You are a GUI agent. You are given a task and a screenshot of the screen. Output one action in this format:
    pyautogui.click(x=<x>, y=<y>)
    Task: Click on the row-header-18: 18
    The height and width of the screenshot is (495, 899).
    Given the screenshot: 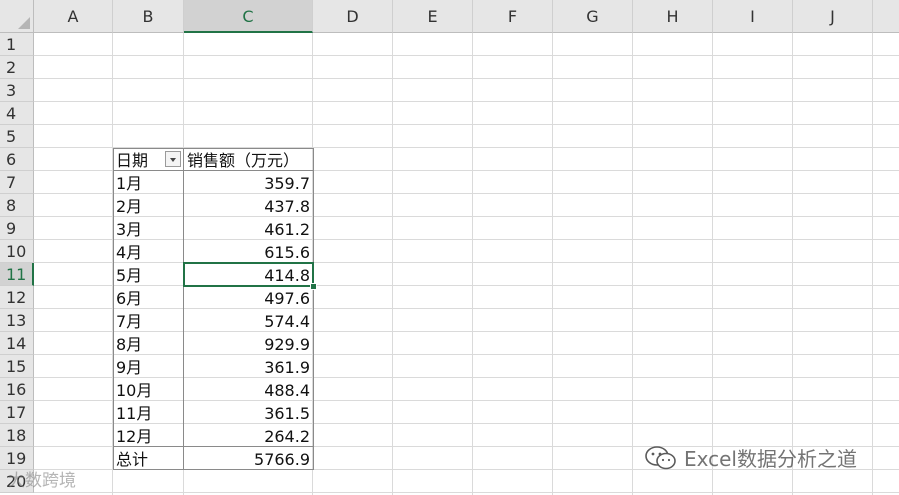 What is the action you would take?
    pyautogui.click(x=17, y=435)
    